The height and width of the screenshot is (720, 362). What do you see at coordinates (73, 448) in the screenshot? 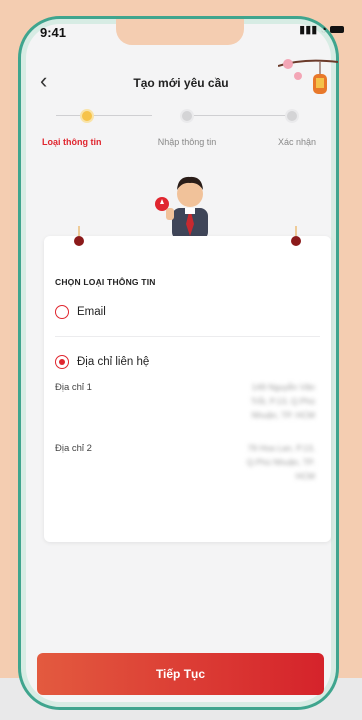
I see `address-2-label: Địa chỉ 2` at bounding box center [73, 448].